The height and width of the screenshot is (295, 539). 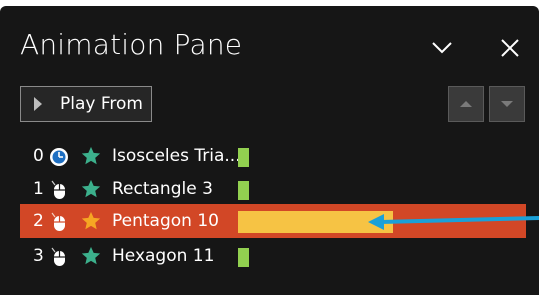 I want to click on animation-name: Rectangle 3, so click(x=162, y=189).